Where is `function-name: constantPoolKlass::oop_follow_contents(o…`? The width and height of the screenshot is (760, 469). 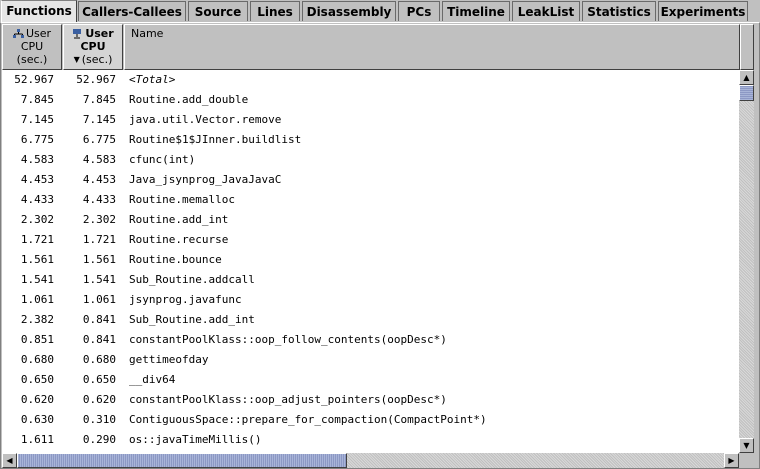 function-name: constantPoolKlass::oop_follow_contents(o… is located at coordinates (288, 339).